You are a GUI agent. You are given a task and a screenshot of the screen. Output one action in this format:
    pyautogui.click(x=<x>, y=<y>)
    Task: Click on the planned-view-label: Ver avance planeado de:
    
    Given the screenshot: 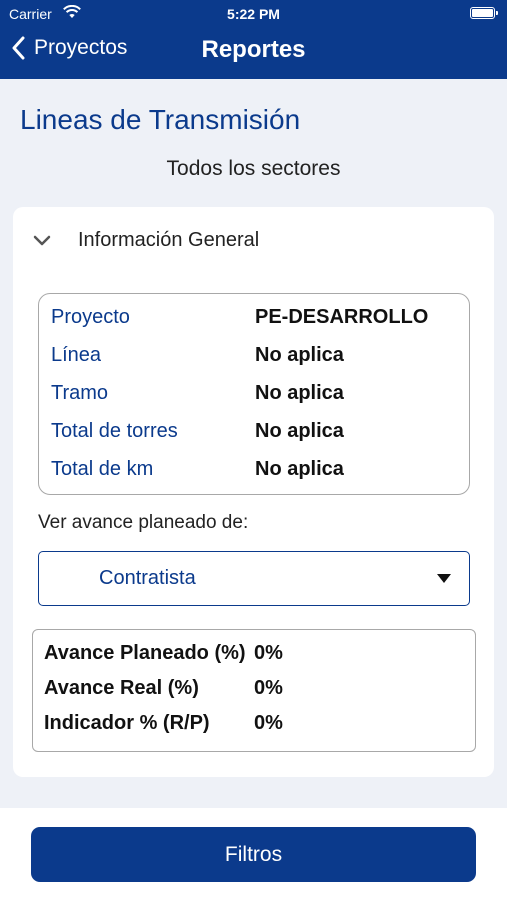 What is the action you would take?
    pyautogui.click(x=143, y=522)
    